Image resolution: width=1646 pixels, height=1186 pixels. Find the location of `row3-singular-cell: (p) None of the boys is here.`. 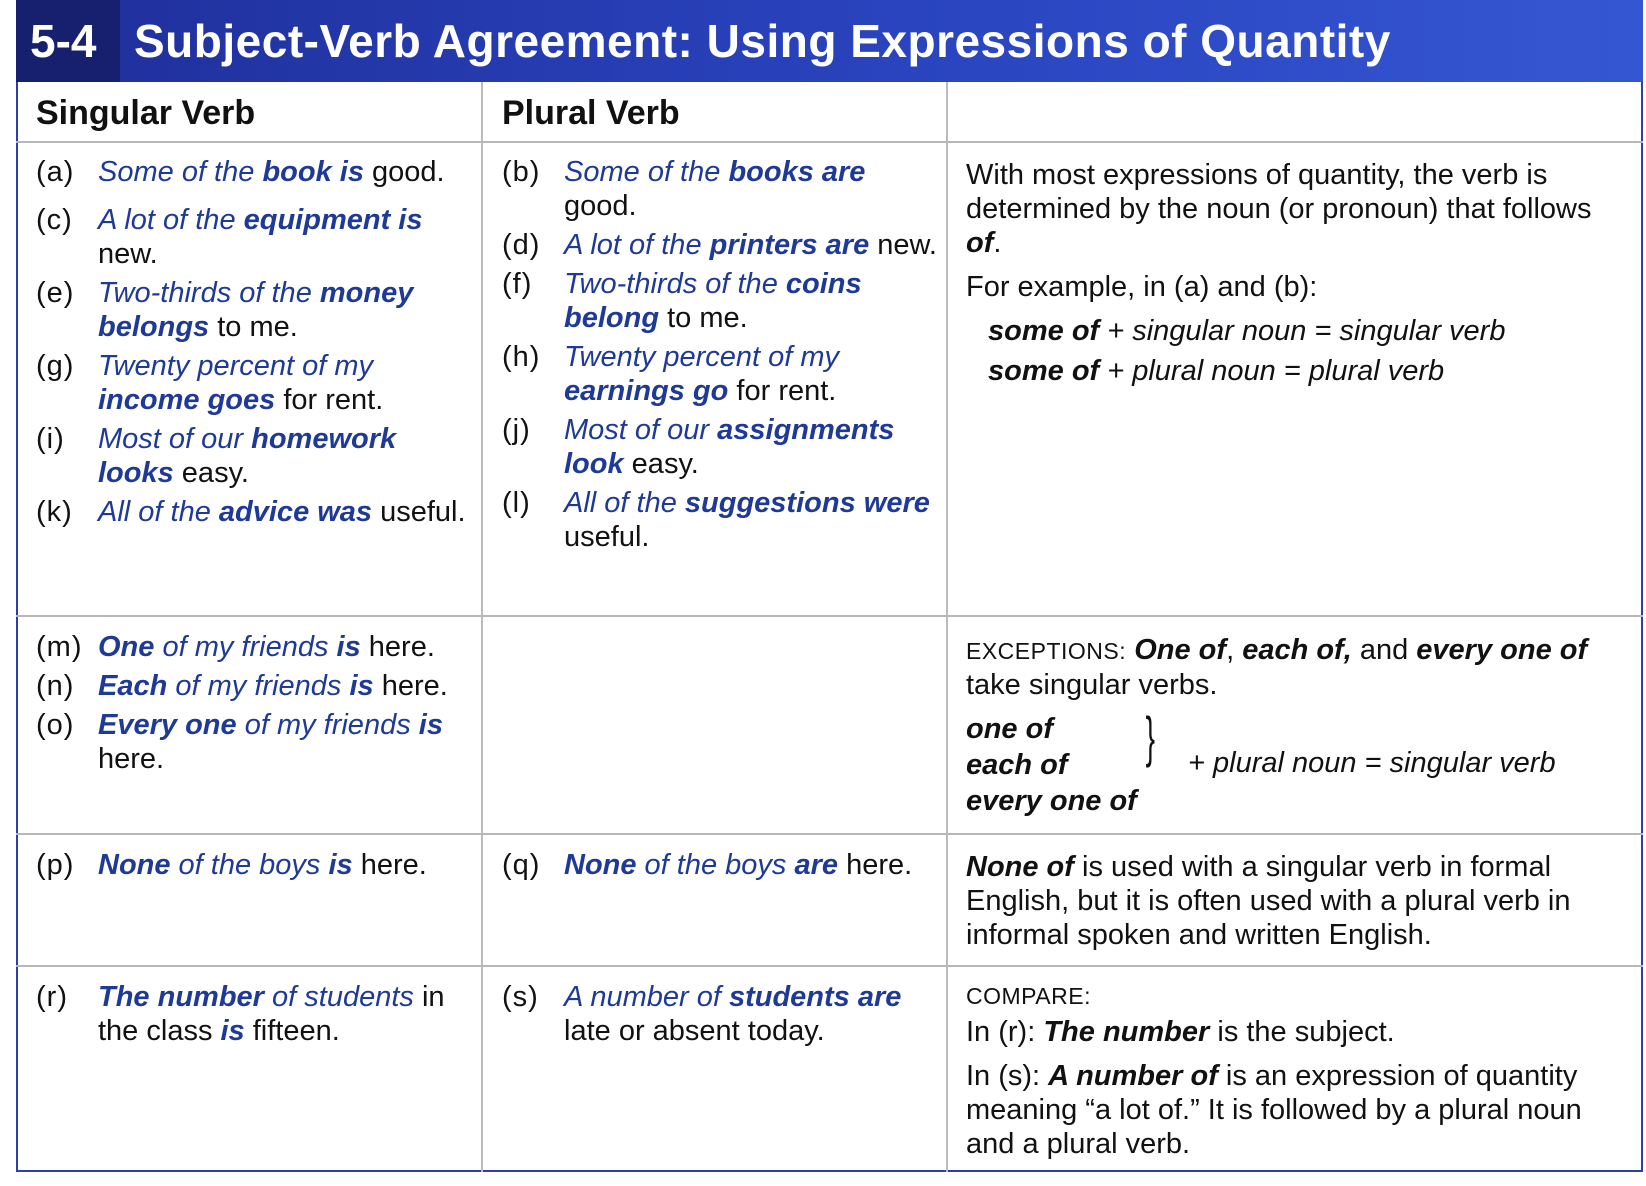

row3-singular-cell: (p) None of the boys is here. is located at coordinates (256, 867).